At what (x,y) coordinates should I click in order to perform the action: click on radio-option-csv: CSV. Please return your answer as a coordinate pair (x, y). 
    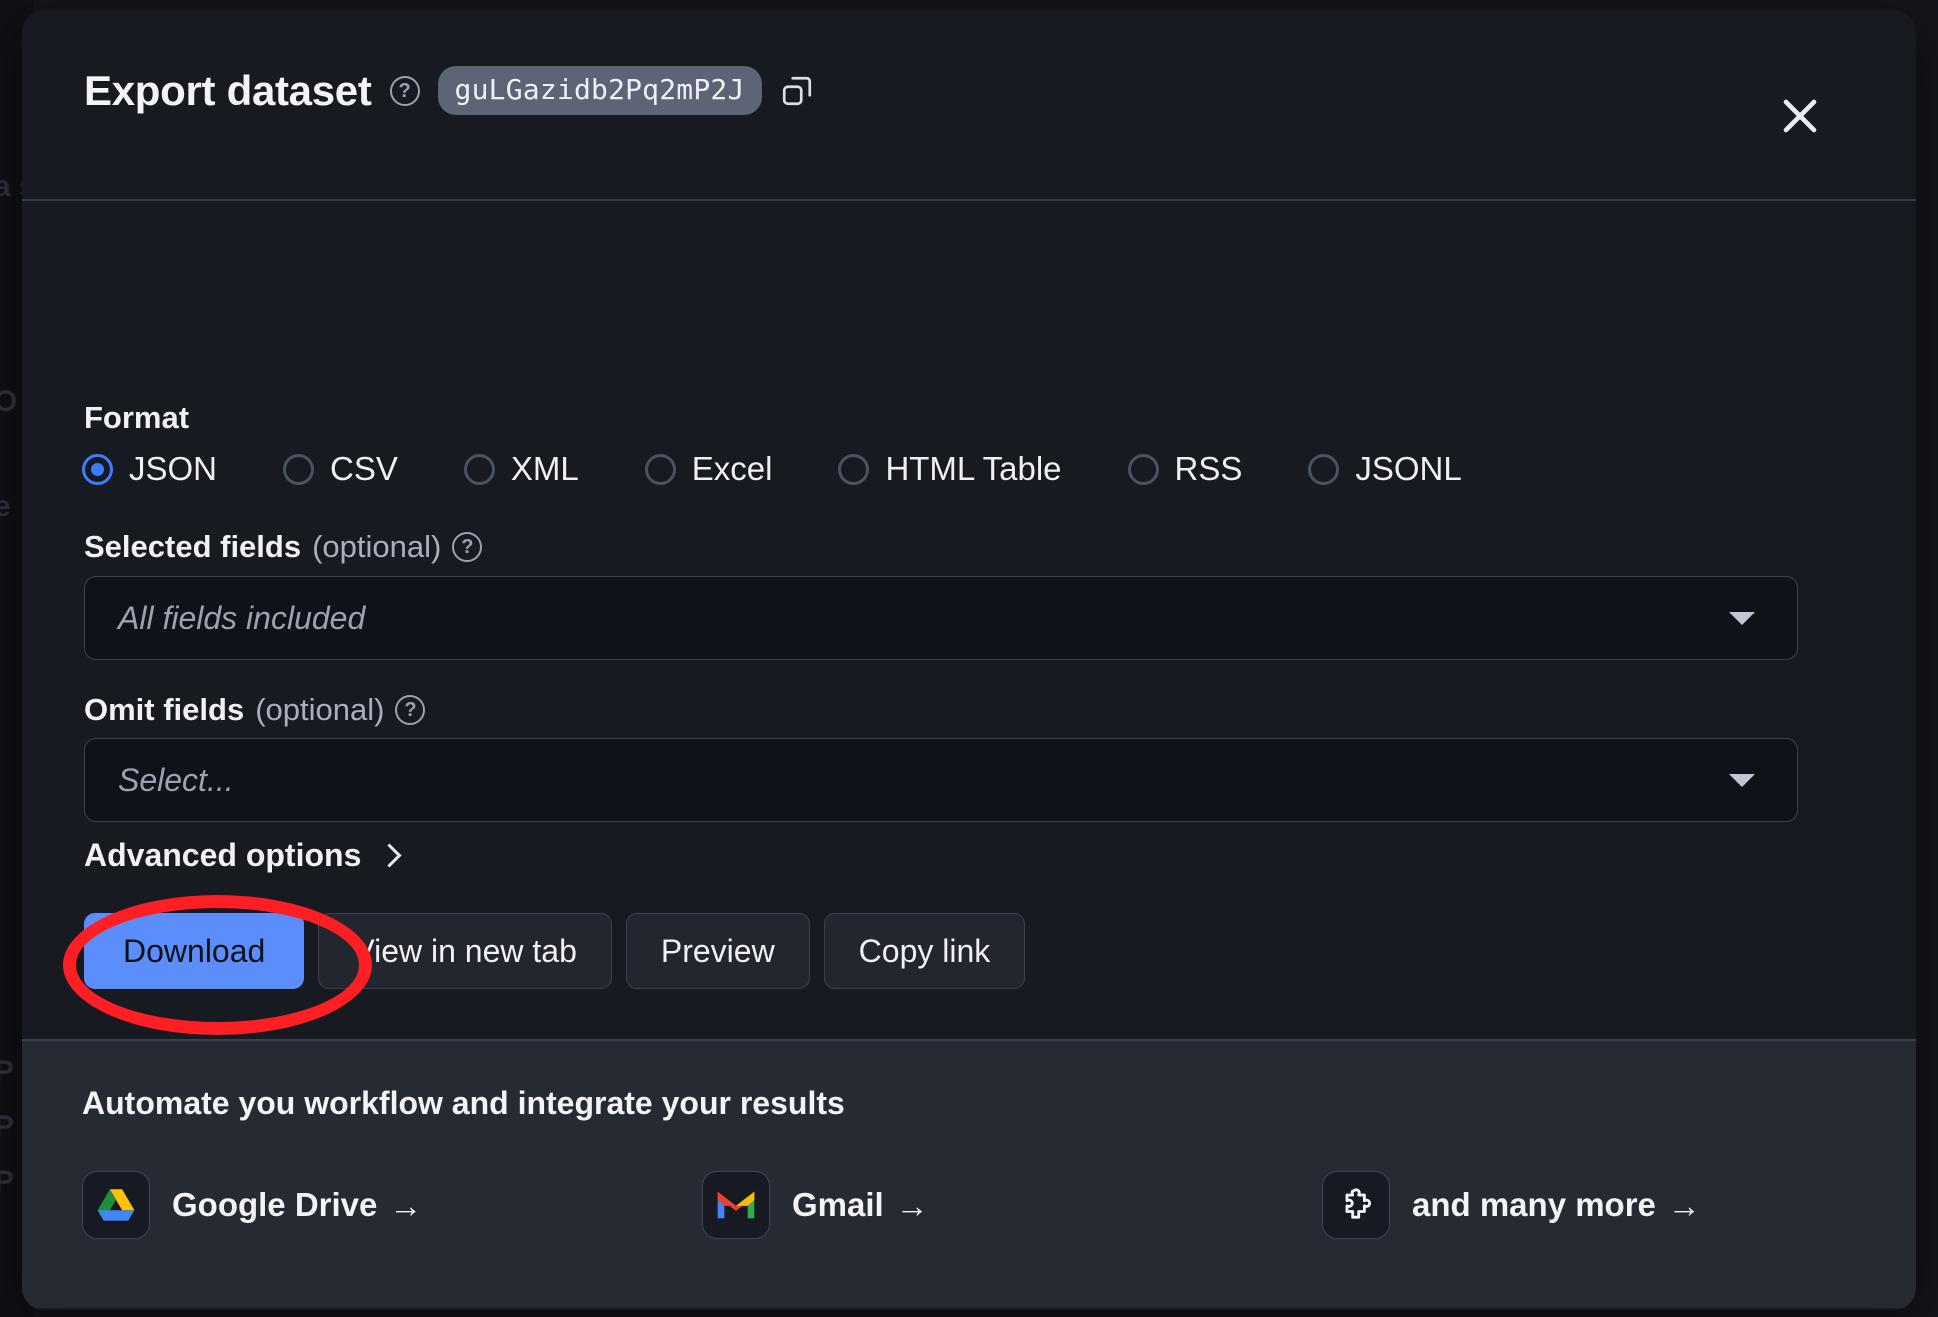
    Looking at the image, I should click on (340, 469).